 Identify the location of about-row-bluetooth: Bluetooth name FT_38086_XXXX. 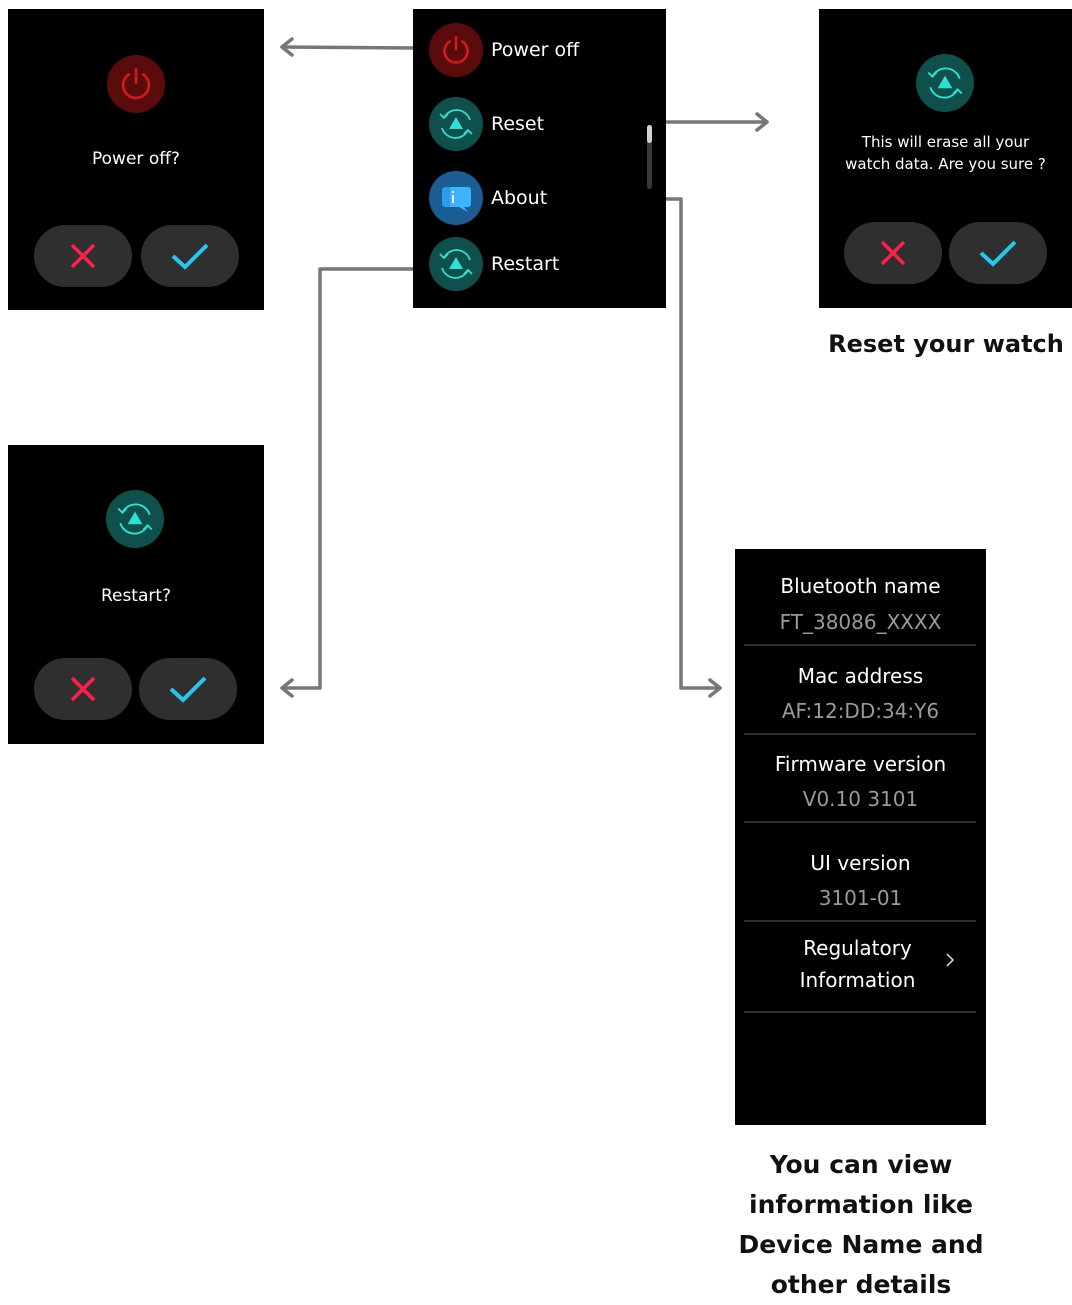
(860, 604).